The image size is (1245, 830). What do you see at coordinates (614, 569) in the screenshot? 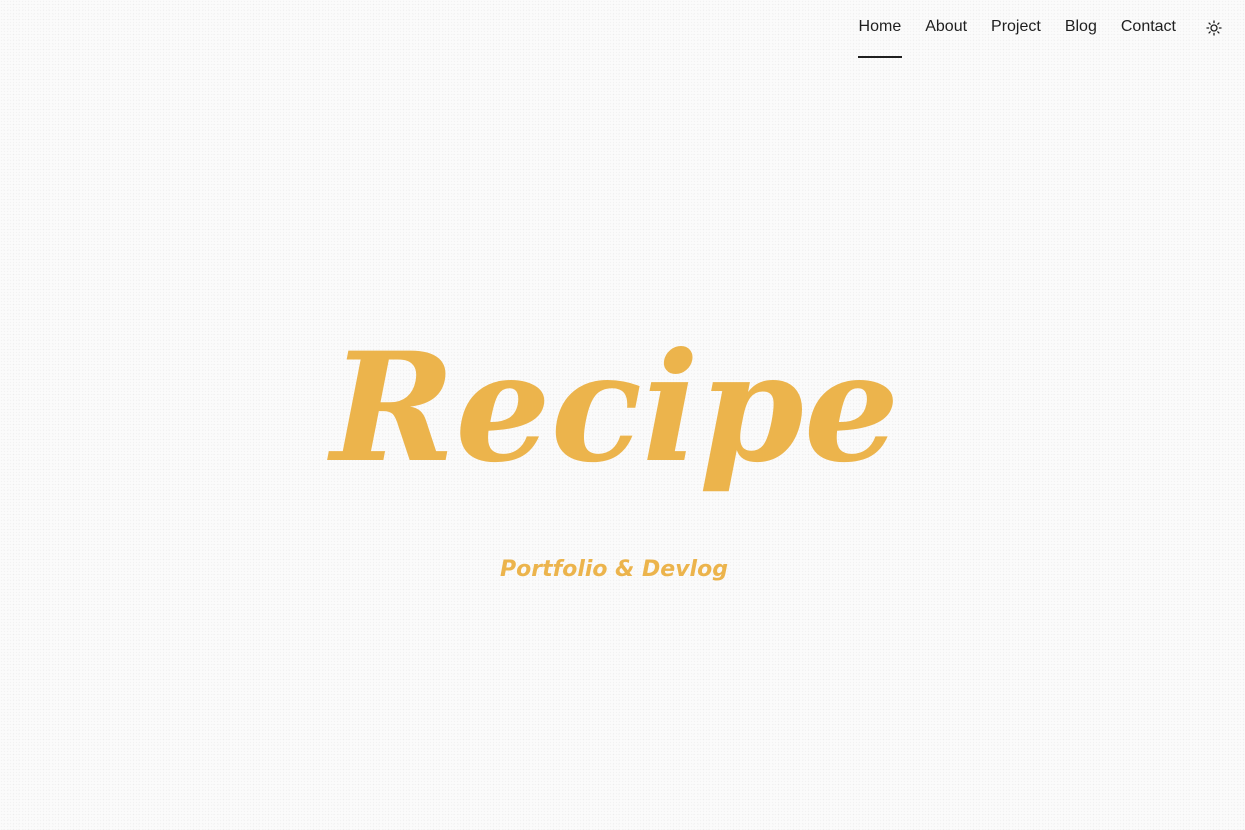
I see `logo-subtitle: Portfolio & Devlog` at bounding box center [614, 569].